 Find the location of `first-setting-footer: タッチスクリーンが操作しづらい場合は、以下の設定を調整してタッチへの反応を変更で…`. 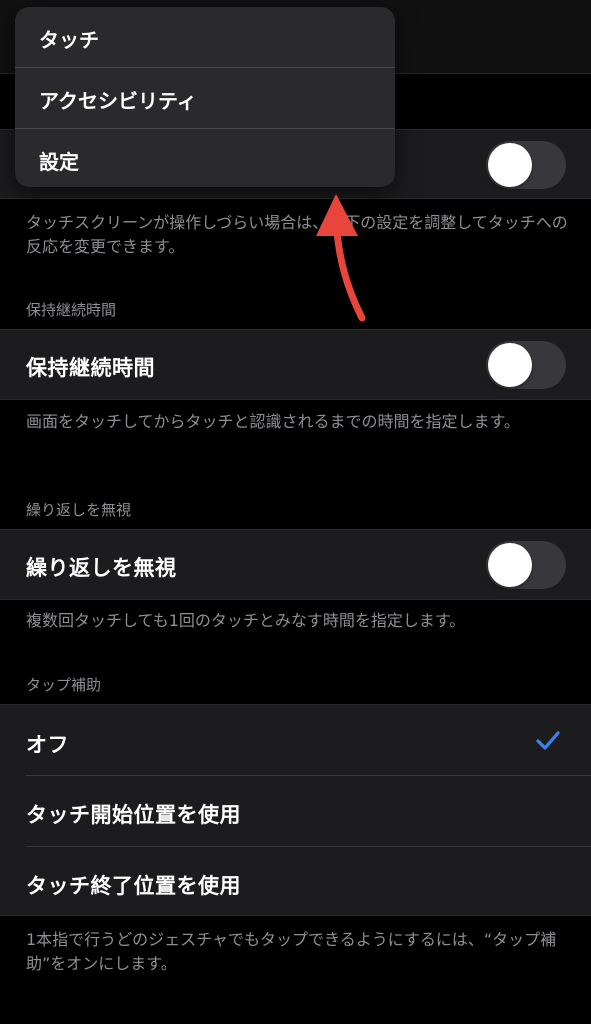

first-setting-footer: タッチスクリーンが操作しづらい場合は、以下の設定を調整してタッチへの反応を変更で… is located at coordinates (297, 234).